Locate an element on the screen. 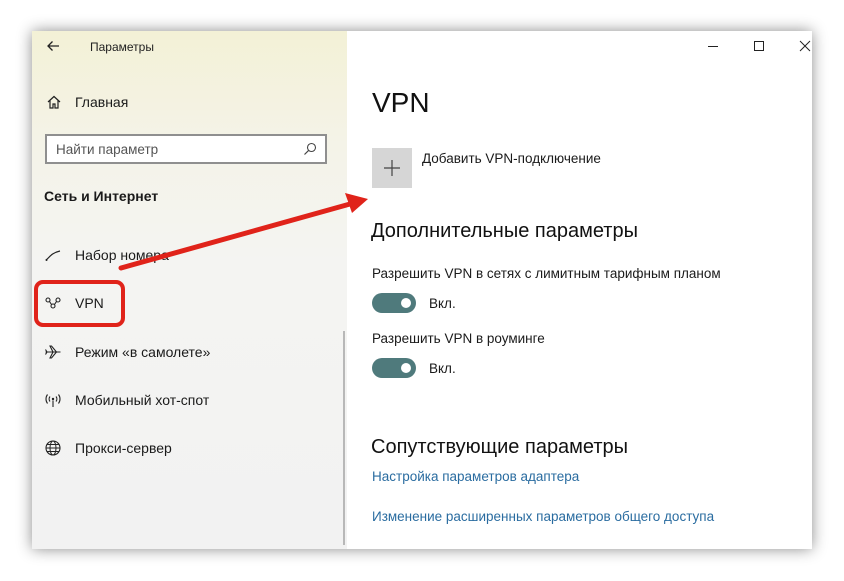 Image resolution: width=844 pixels, height=581 pixels. sidebar-item-airplane: Режим «в самолете» is located at coordinates (127, 352).